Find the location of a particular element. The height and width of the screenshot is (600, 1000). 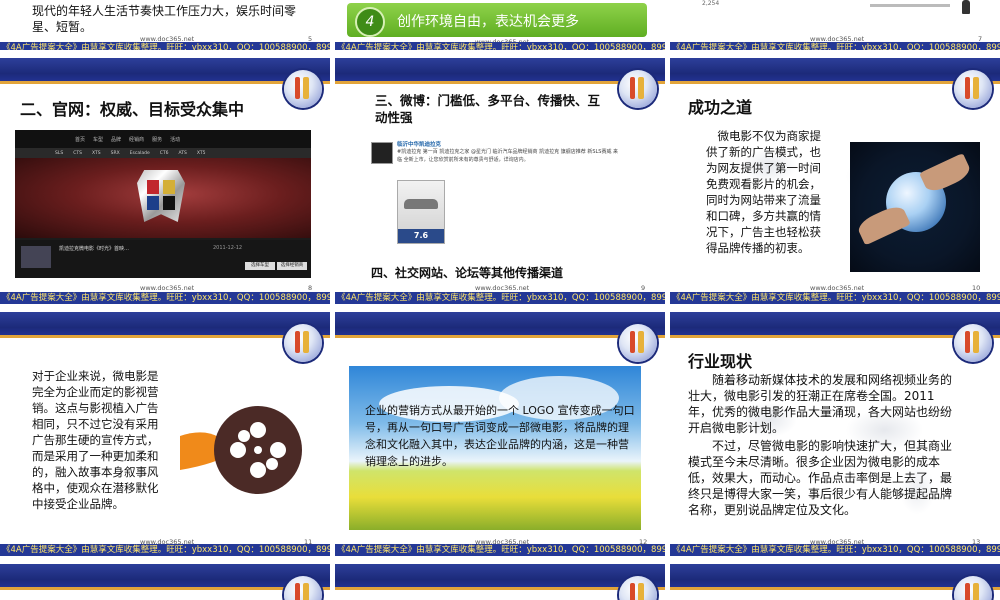

crest-emblem is located at coordinates (161, 196).